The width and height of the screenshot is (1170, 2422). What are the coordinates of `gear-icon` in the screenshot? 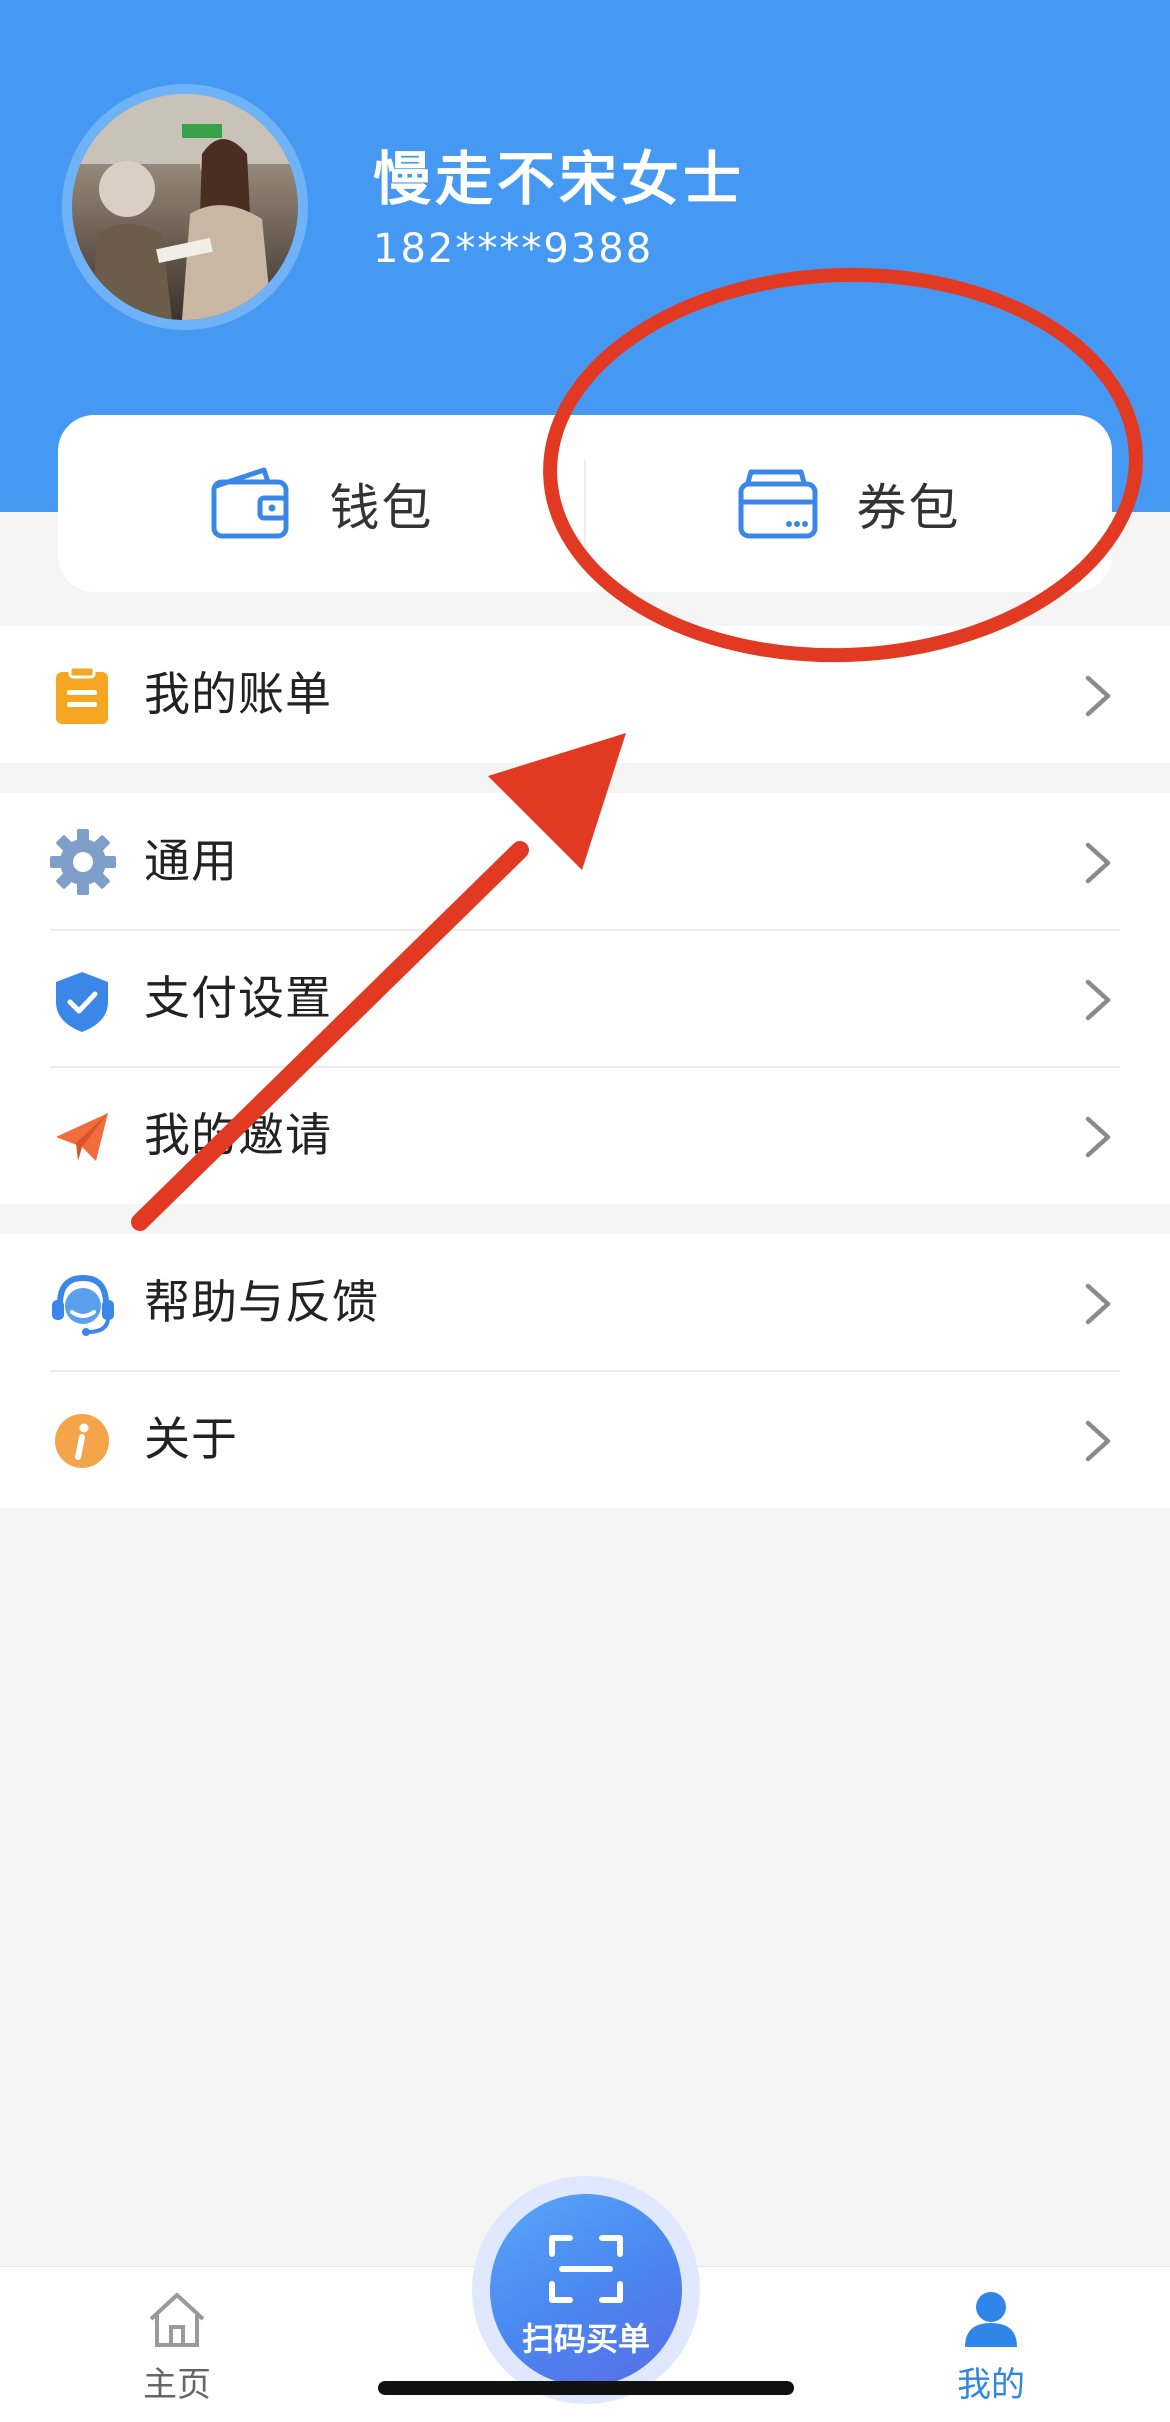 It's located at (83, 862).